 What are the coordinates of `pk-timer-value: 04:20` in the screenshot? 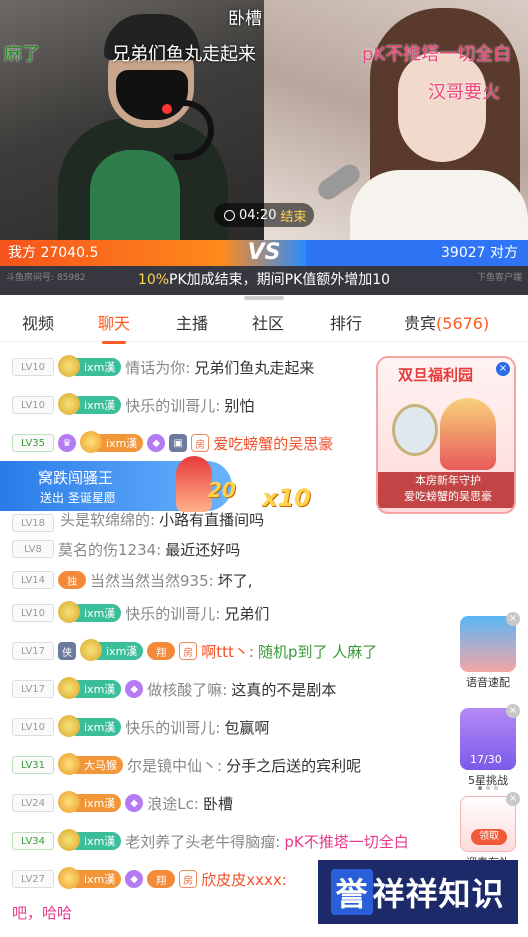 It's located at (258, 215).